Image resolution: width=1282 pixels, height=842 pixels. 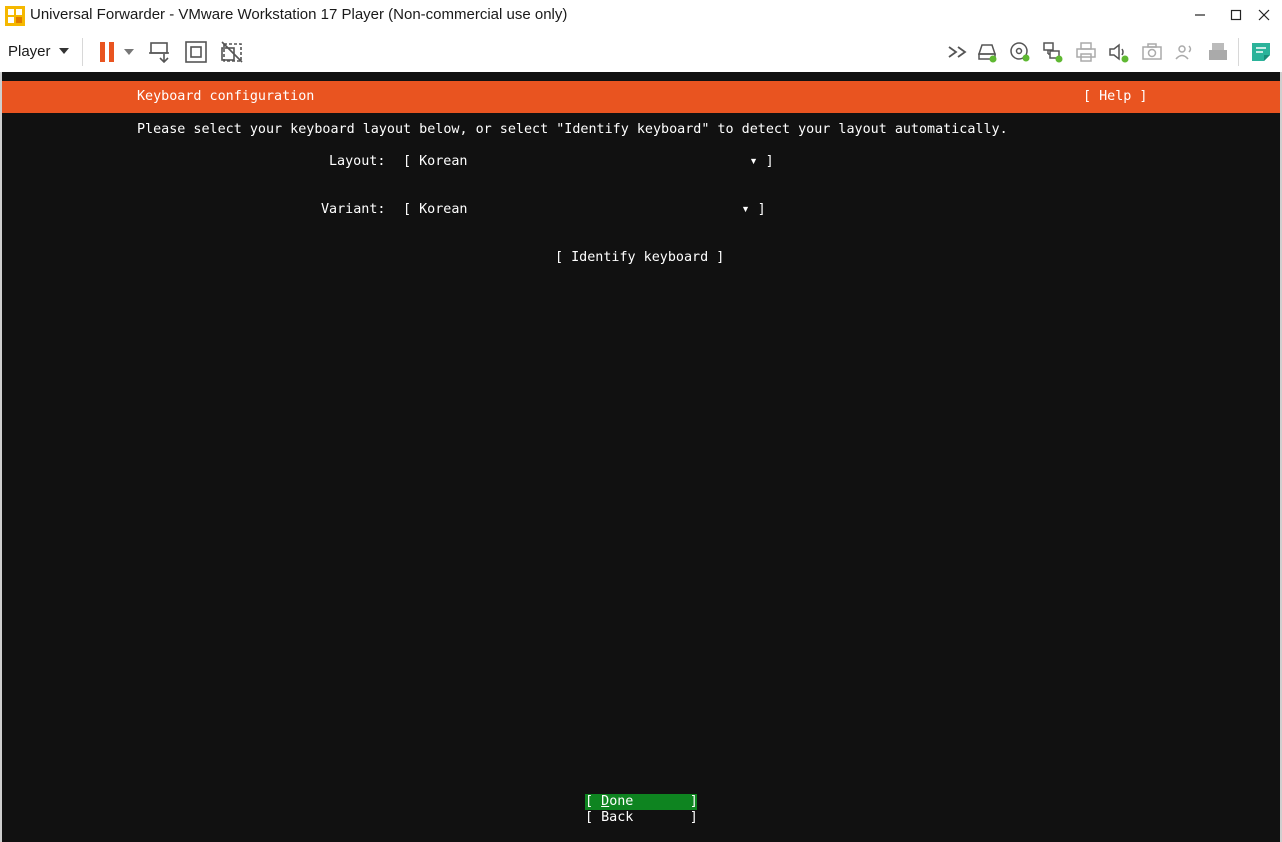 I want to click on close-icon, so click(x=1264, y=15).